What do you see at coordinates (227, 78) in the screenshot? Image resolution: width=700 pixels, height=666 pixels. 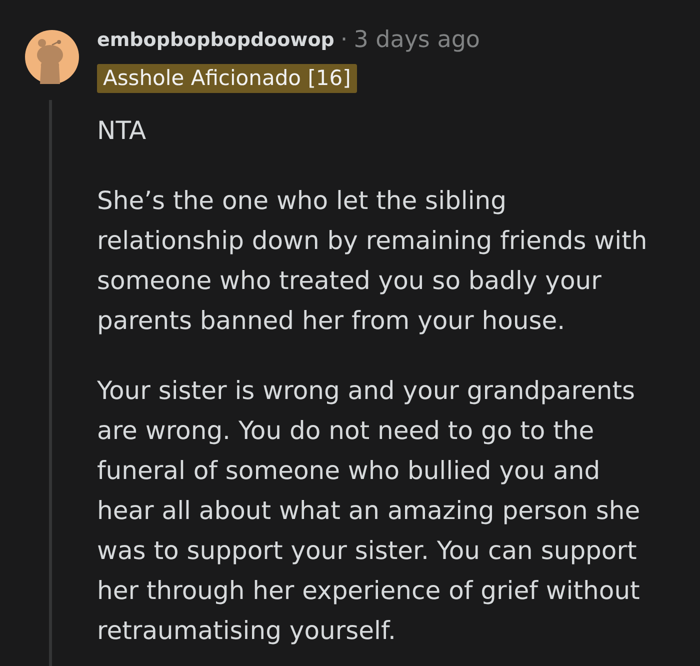 I see `user-flair: Asshole Aficionado [16]` at bounding box center [227, 78].